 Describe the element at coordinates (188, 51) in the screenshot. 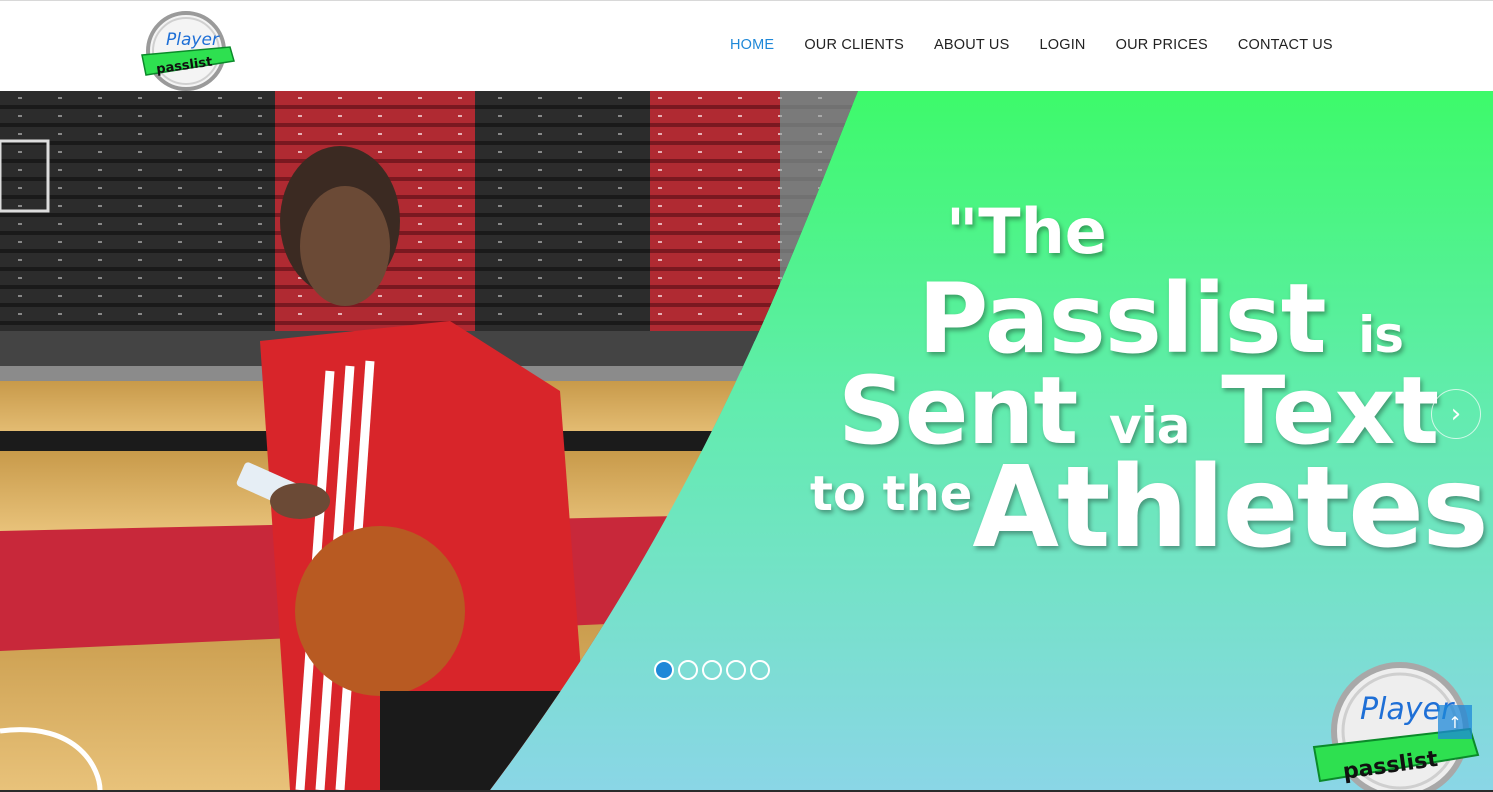

I see `site-logo: Player passlist` at that location.